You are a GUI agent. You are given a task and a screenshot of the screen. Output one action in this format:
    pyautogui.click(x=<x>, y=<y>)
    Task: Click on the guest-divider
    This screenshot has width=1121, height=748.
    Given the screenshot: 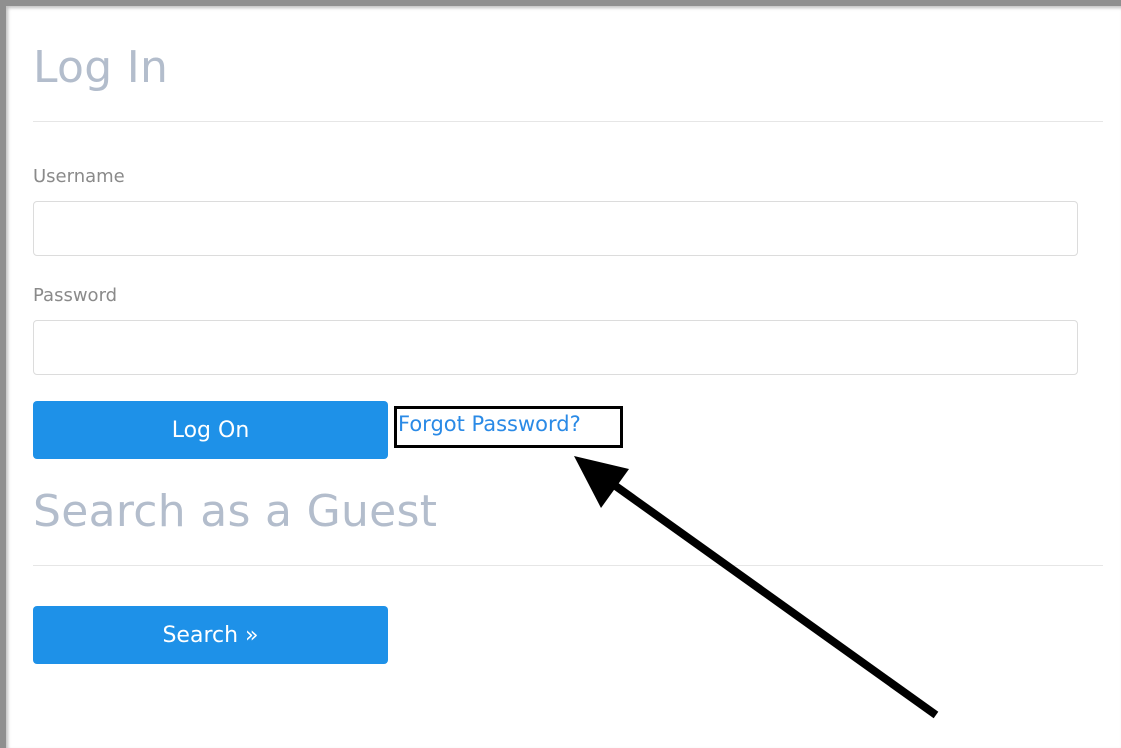 What is the action you would take?
    pyautogui.click(x=568, y=565)
    